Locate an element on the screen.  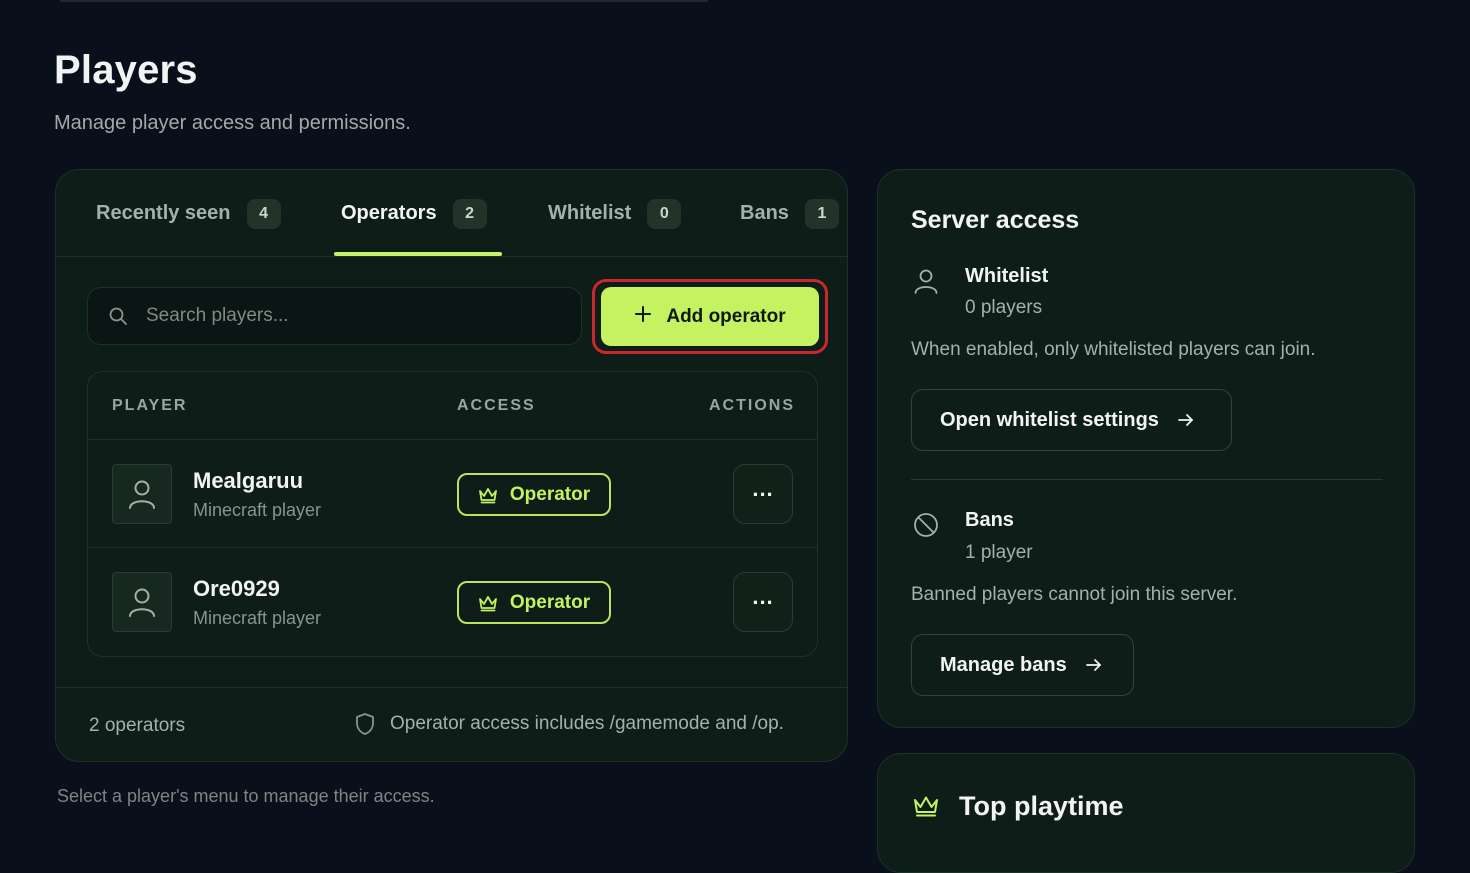
tab-count-badge: 2 is located at coordinates (469, 213).